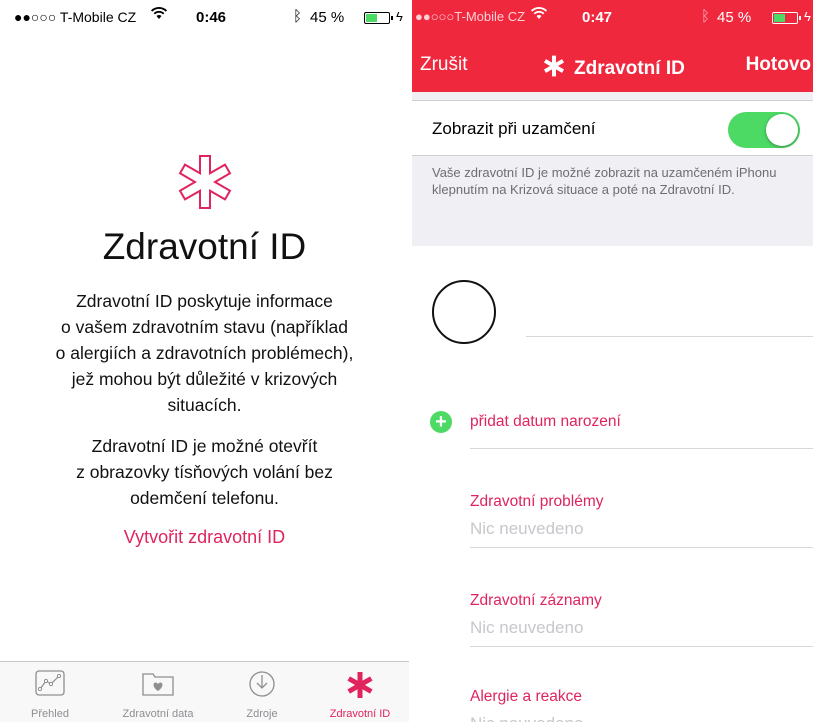 The image size is (813, 722). Describe the element at coordinates (75, 17) in the screenshot. I see `carrier-label: ●●○○○ T-Mobile CZ` at that location.